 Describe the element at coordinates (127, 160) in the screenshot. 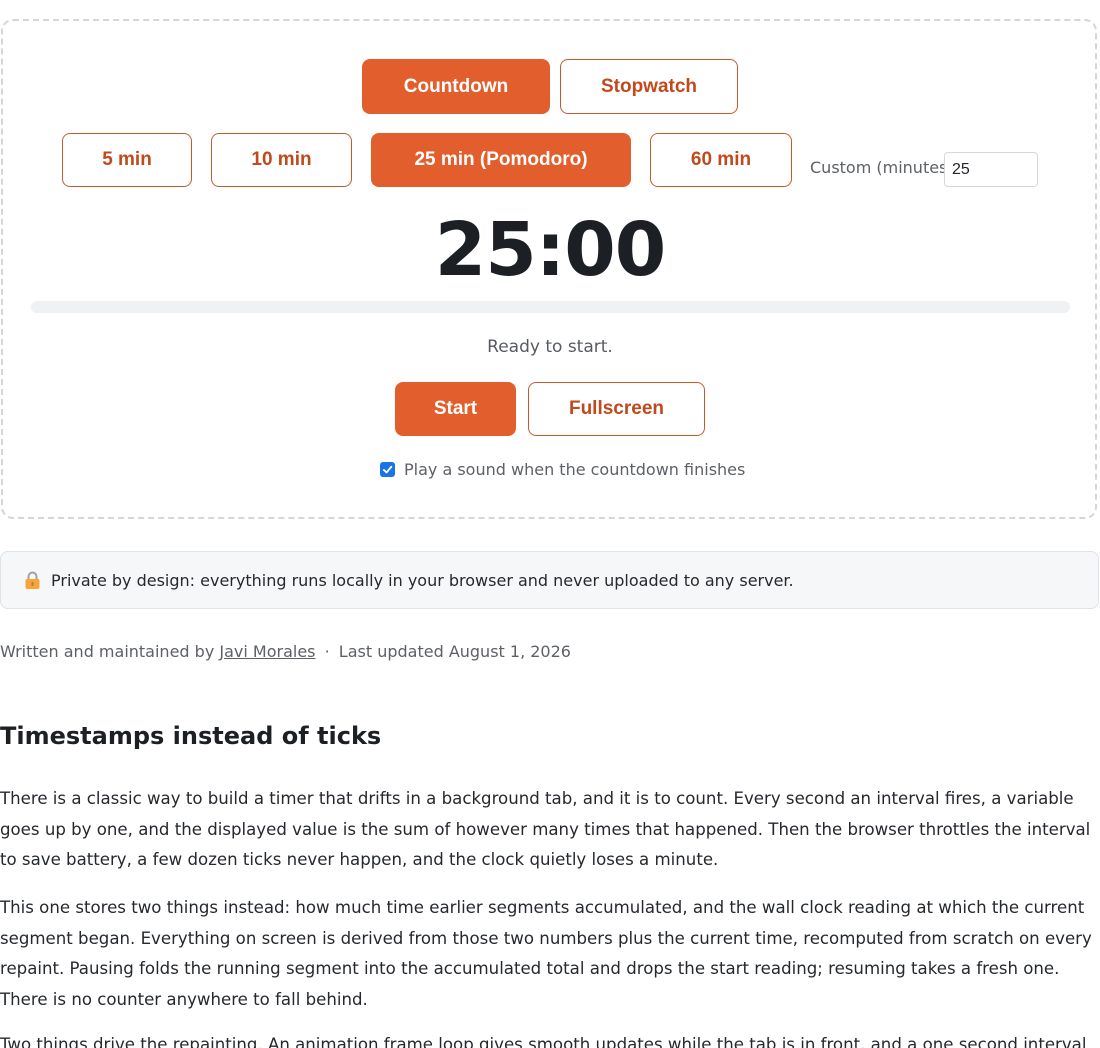

I see `preset-5-min-button: 5 min` at that location.